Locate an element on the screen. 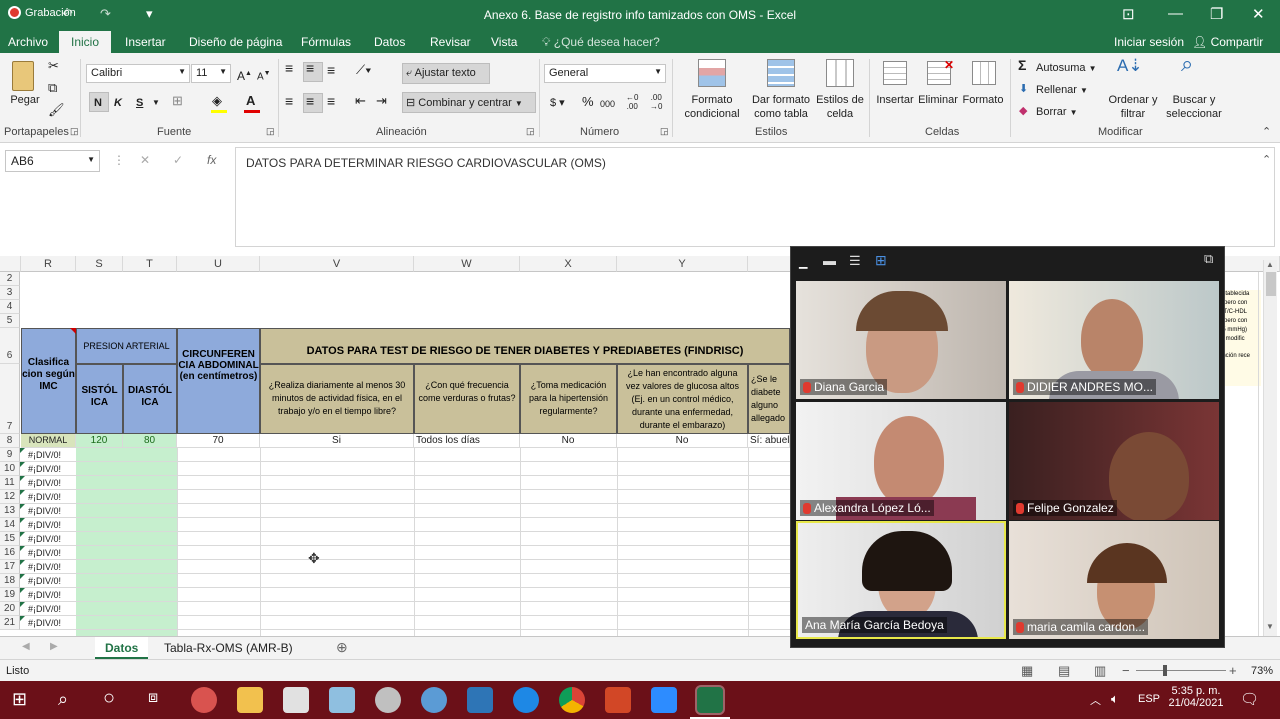 Image resolution: width=1280 pixels, height=719 pixels. header-q-diabetes: ¿Se le diabete alguno allegado is located at coordinates (769, 399).